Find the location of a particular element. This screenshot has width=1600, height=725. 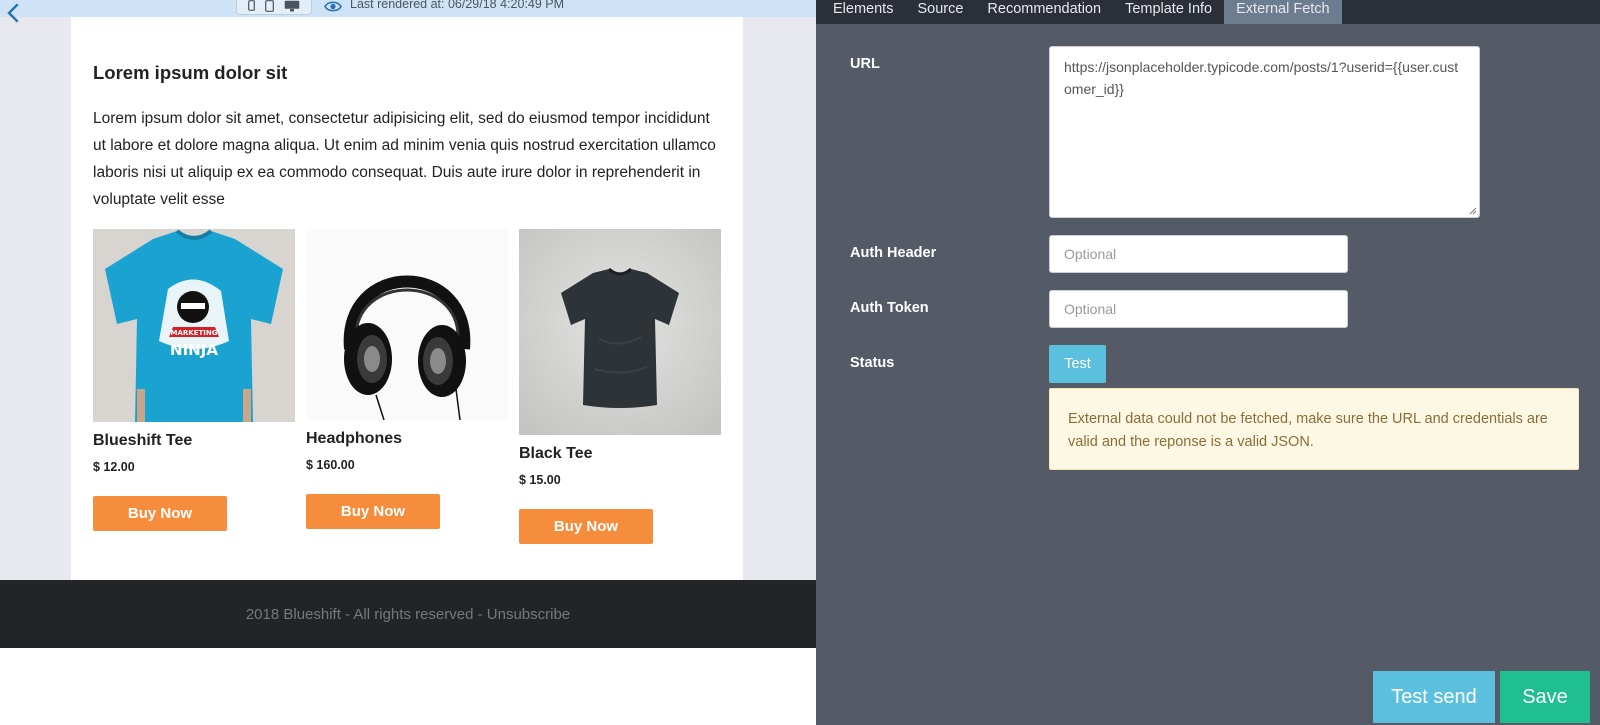

mobile-icon is located at coordinates (251, 5).